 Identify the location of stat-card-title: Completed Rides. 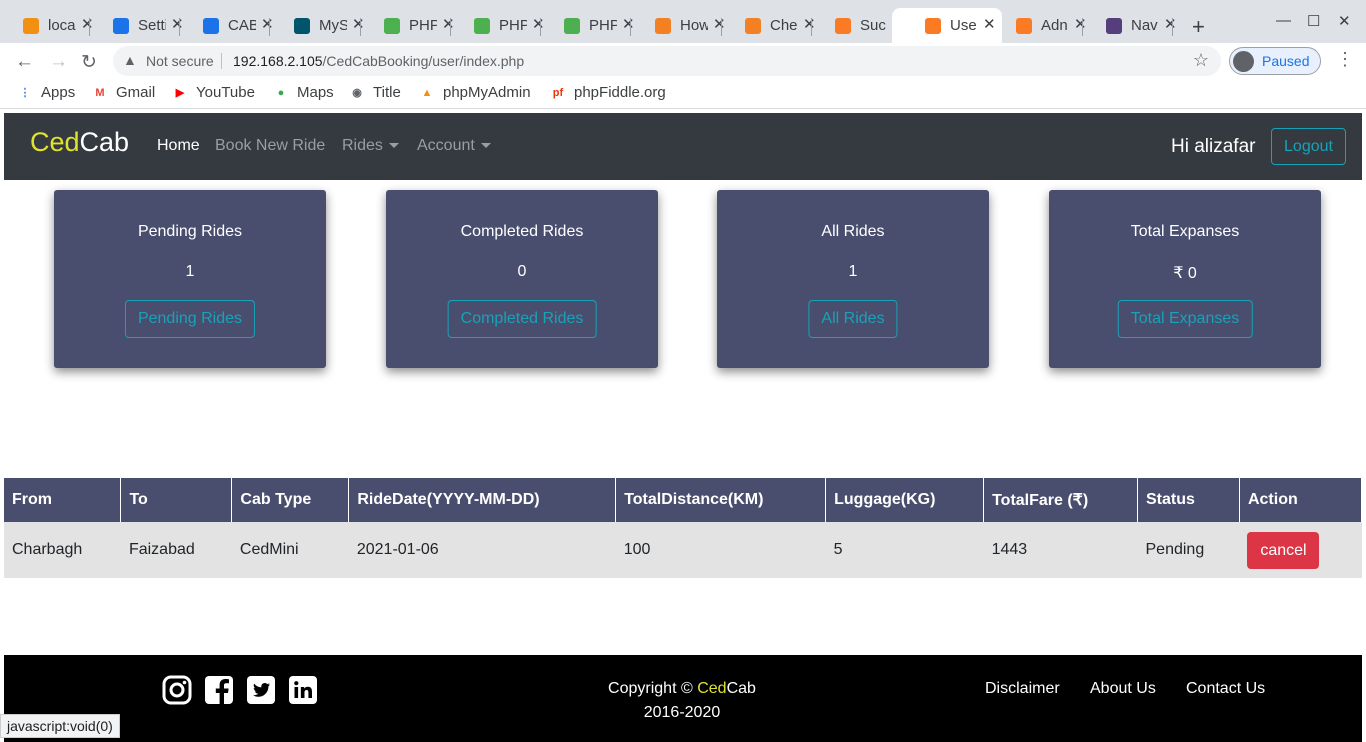
(522, 231).